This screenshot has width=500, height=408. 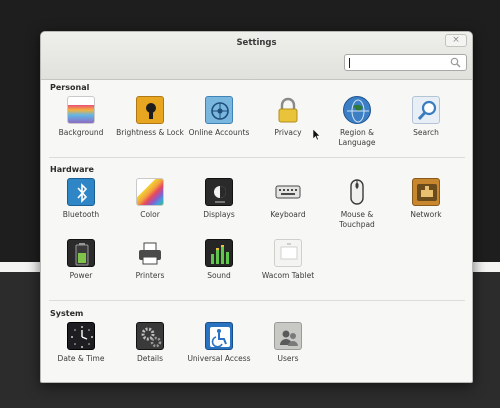 I want to click on panel-universal-access: Universal Access, so click(x=219, y=352).